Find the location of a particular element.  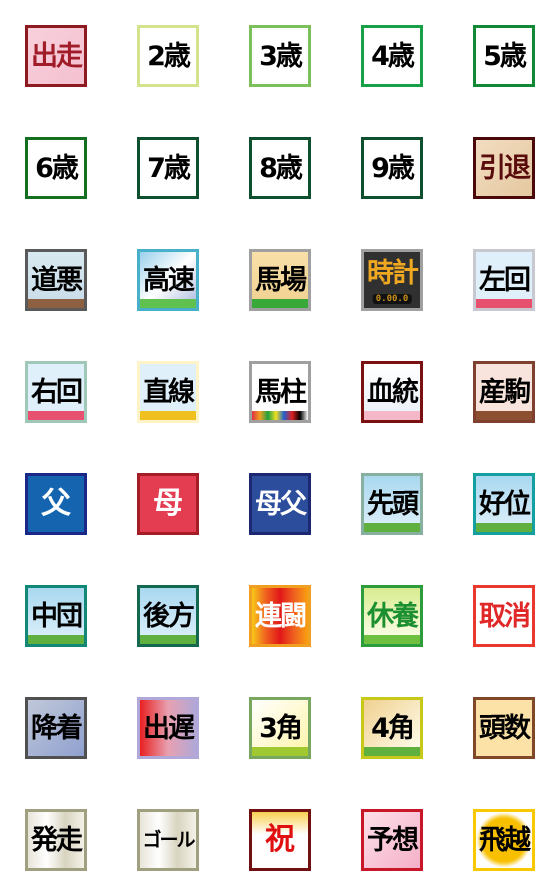

sticker-label: 連闘 is located at coordinates (281, 616).